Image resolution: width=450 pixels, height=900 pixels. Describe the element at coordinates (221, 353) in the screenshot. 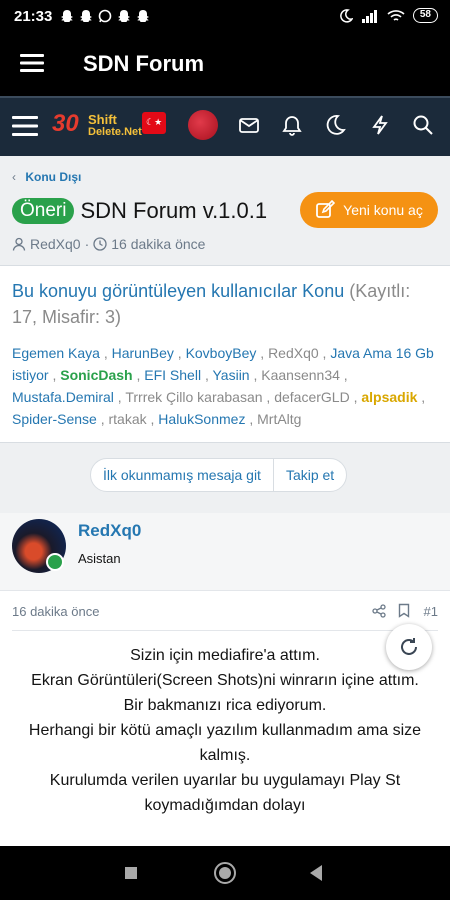

I see `viewer-user-link: KovboyBey` at that location.